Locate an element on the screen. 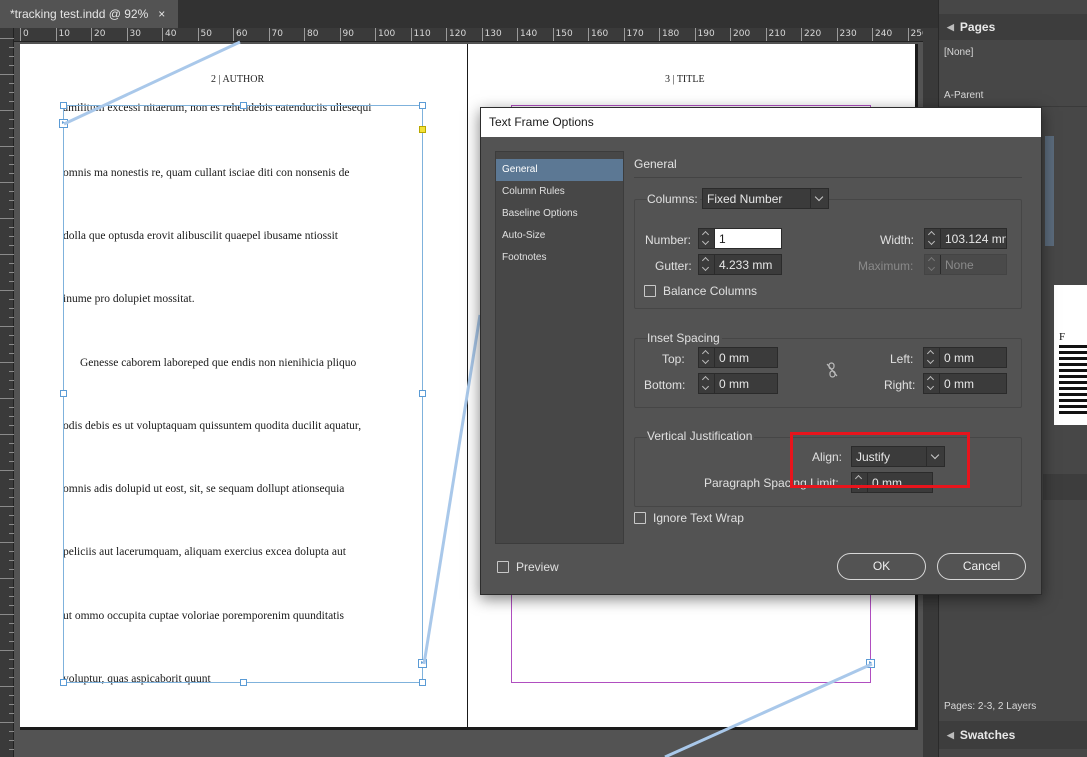 The height and width of the screenshot is (757, 1087). vertical-justification-title: Vertical Justification is located at coordinates (701, 436).